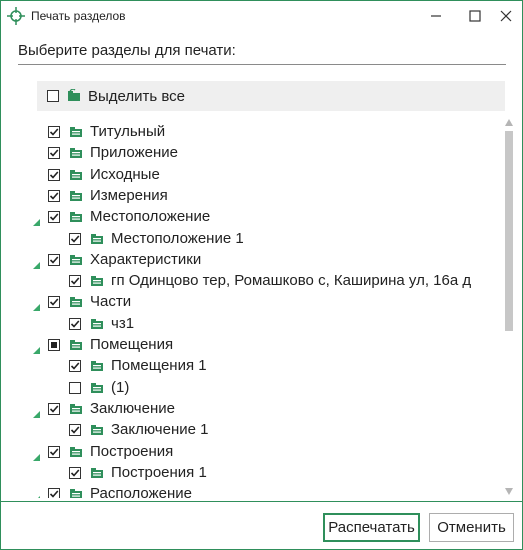  Describe the element at coordinates (371, 527) in the screenshot. I see `print-button: Распечатать` at that location.